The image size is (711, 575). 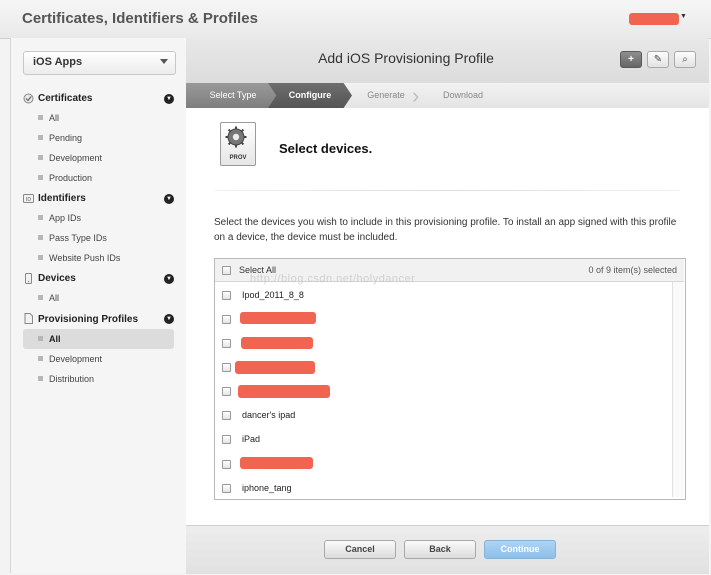 What do you see at coordinates (84, 258) in the screenshot?
I see `sidebar-item-website-push-ids: Website Push IDs` at bounding box center [84, 258].